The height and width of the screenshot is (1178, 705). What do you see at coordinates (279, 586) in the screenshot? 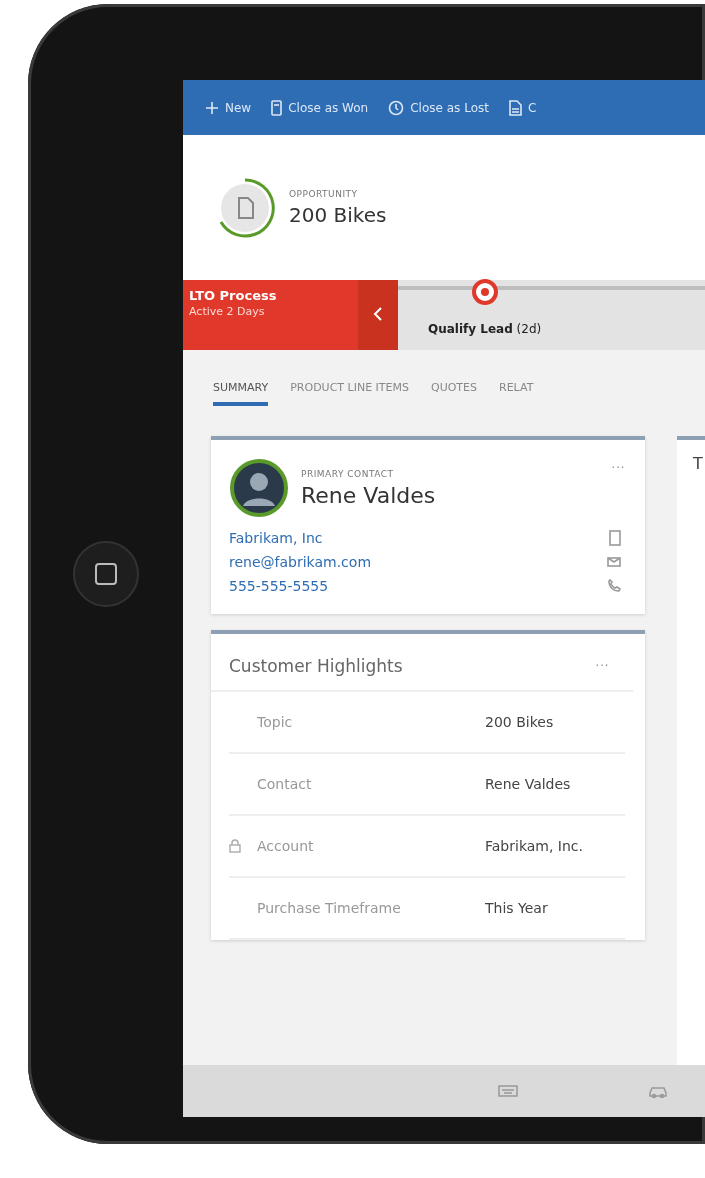
I see `contact-link: 555-555-5555` at bounding box center [279, 586].